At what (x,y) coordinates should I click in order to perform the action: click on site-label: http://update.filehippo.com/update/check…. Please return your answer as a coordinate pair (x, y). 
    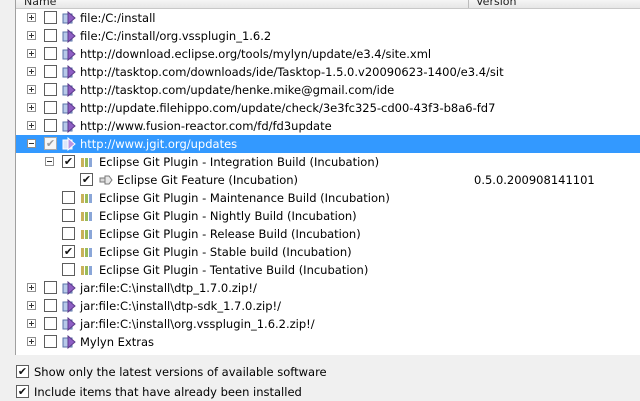
    Looking at the image, I should click on (288, 108).